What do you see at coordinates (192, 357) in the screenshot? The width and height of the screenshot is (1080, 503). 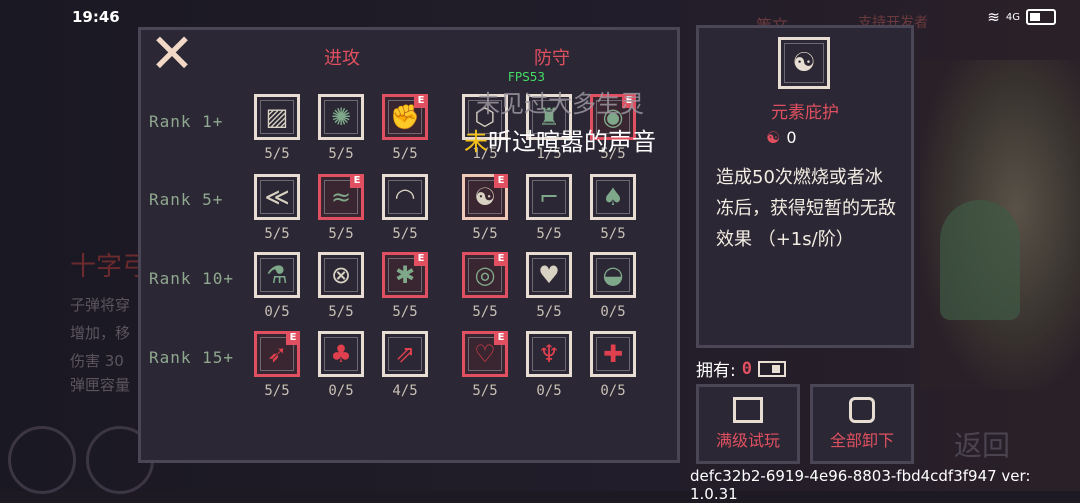 I see `rank-label-15: Rank 15+` at bounding box center [192, 357].